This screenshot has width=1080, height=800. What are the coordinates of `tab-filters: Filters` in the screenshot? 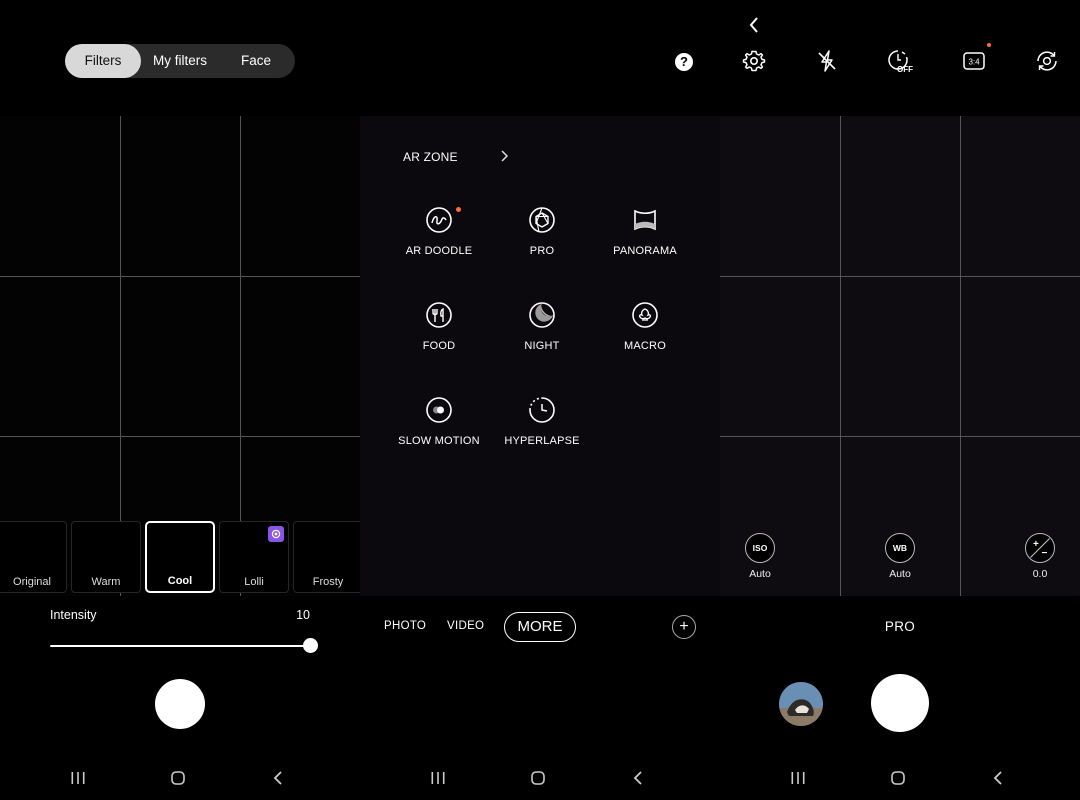 It's located at (103, 61).